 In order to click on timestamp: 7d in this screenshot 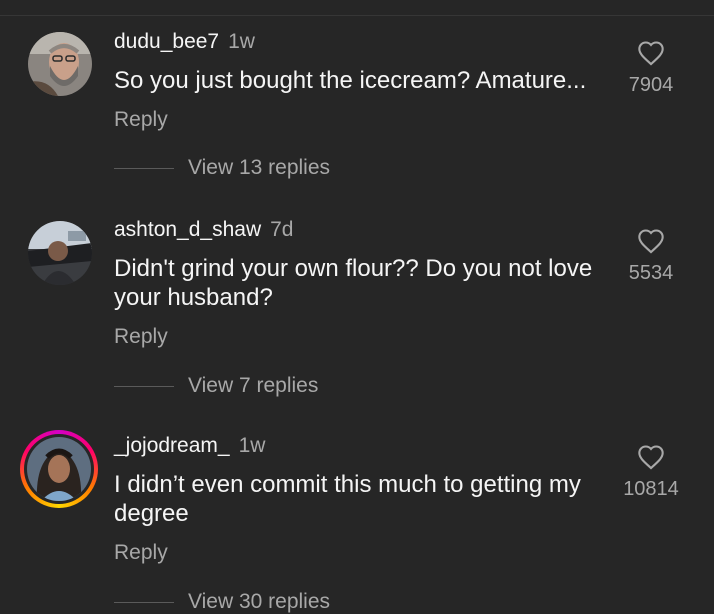, I will do `click(282, 229)`.